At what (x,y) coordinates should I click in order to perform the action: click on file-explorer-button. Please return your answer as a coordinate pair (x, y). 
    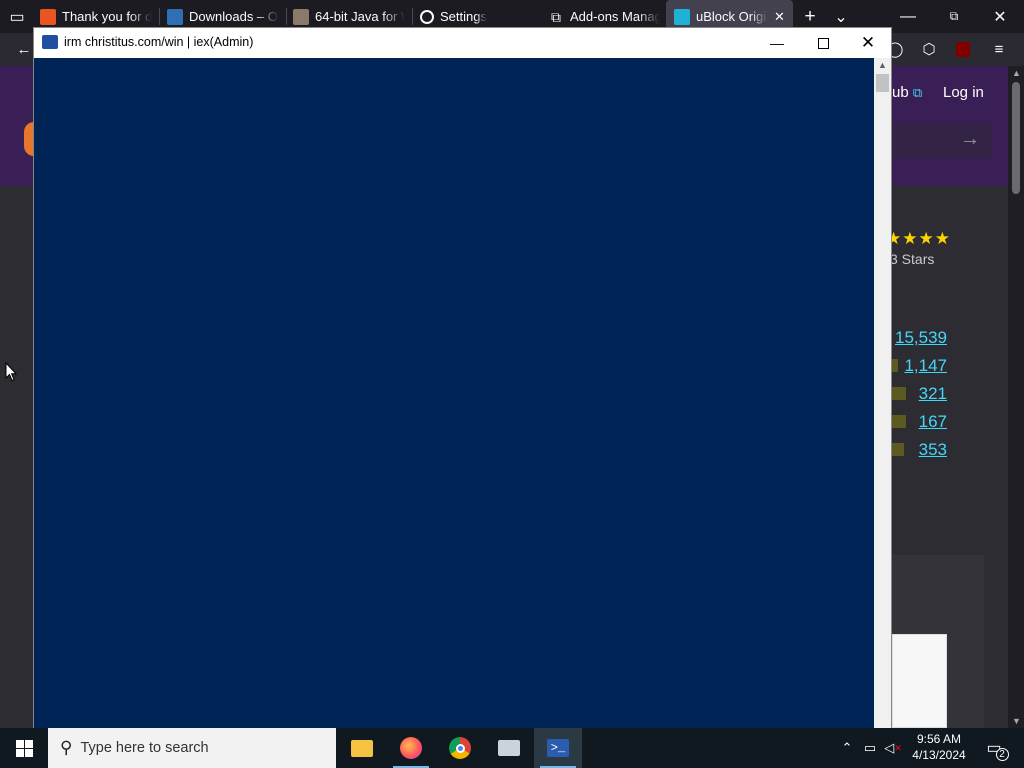
    Looking at the image, I should click on (362, 748).